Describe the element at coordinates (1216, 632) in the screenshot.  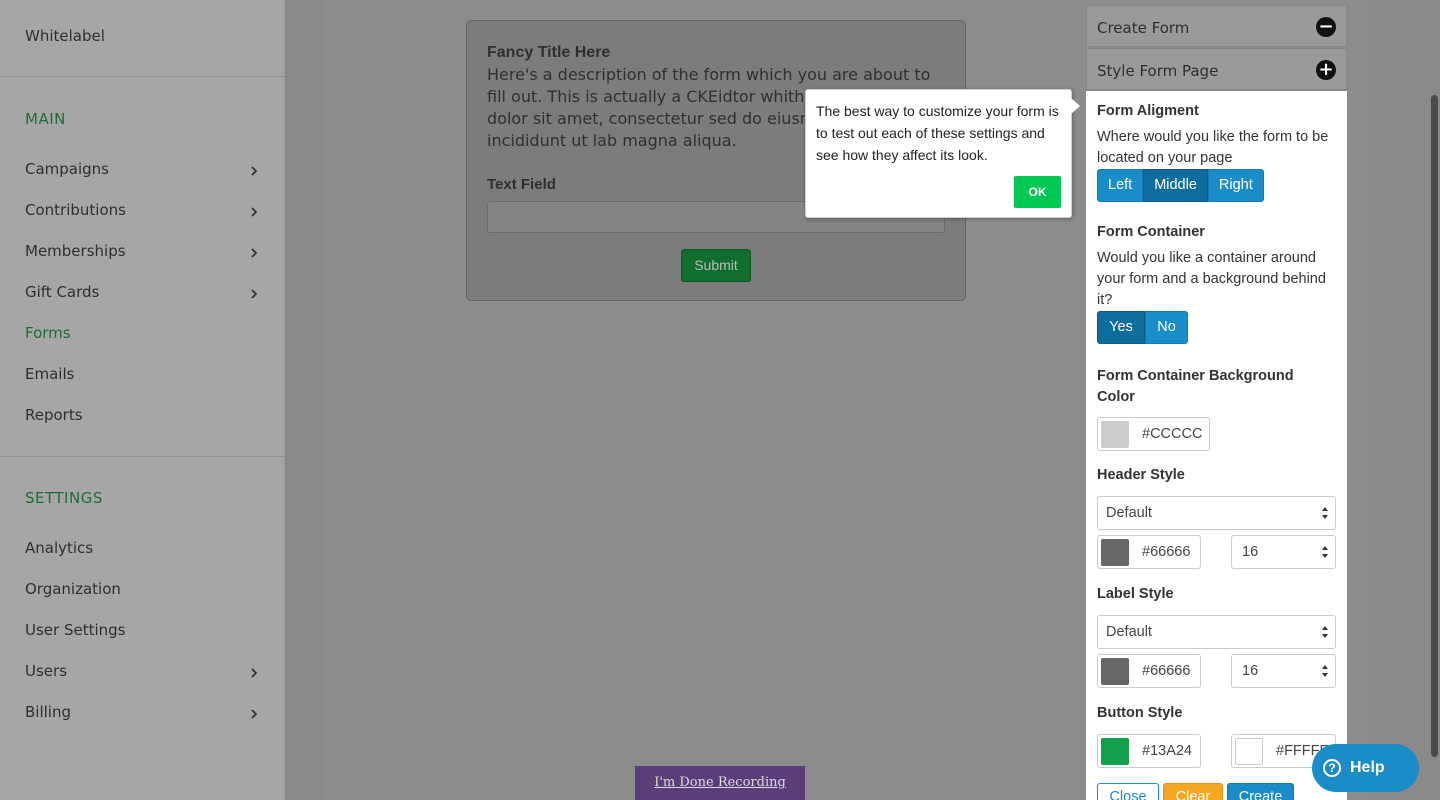
I see `label-font-select: Default` at that location.